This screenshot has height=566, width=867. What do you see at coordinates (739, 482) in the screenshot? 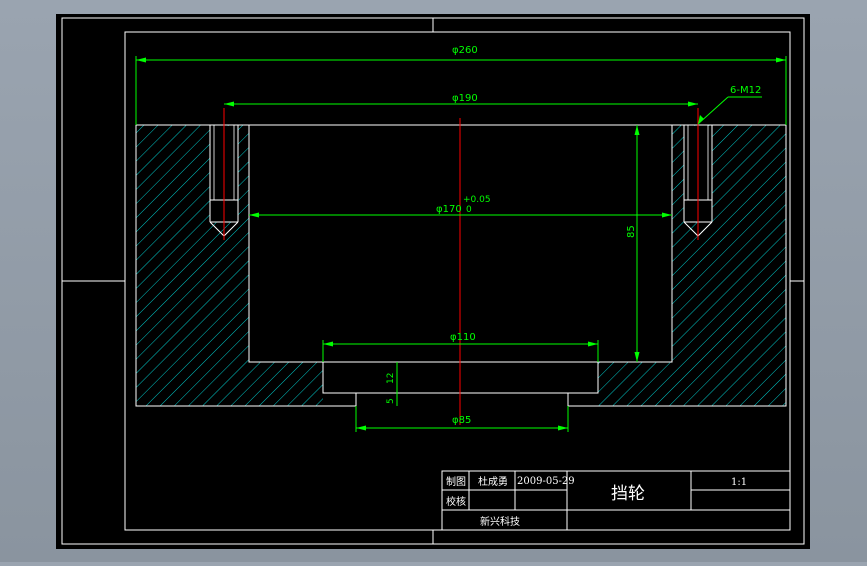
I see `title-scale: 1:1` at bounding box center [739, 482].